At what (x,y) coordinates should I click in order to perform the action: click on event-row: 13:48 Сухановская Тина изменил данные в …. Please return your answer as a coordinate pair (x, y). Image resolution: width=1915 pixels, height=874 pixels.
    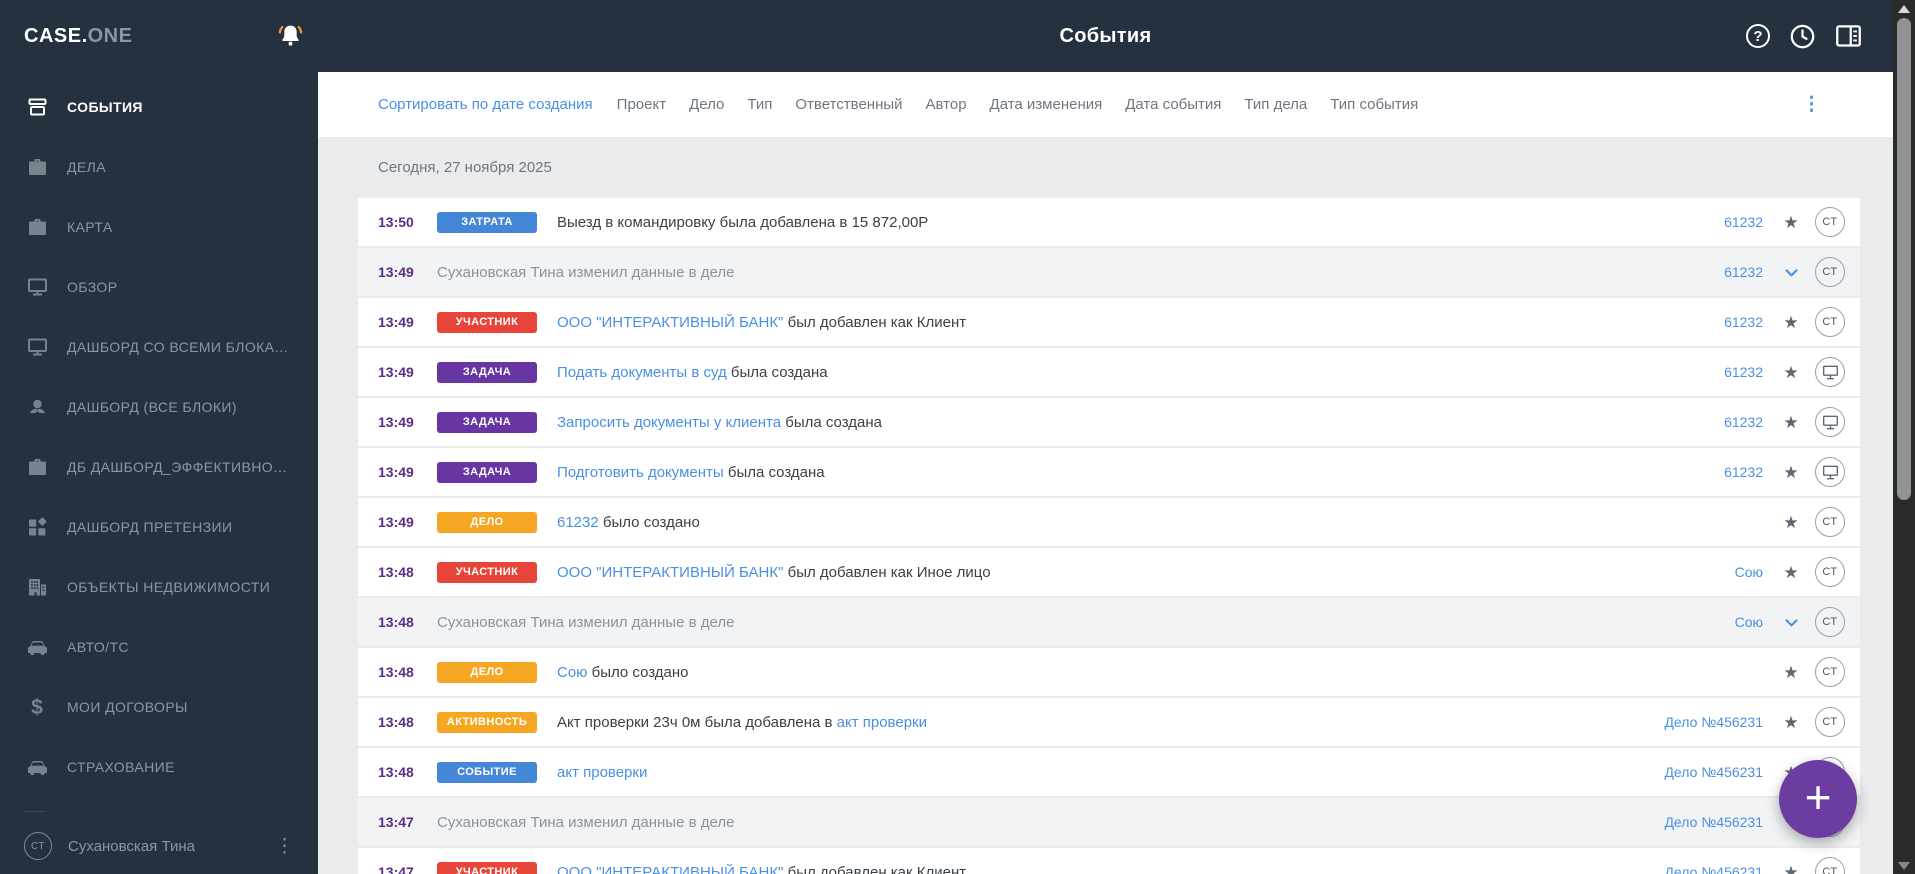
    Looking at the image, I should click on (1109, 622).